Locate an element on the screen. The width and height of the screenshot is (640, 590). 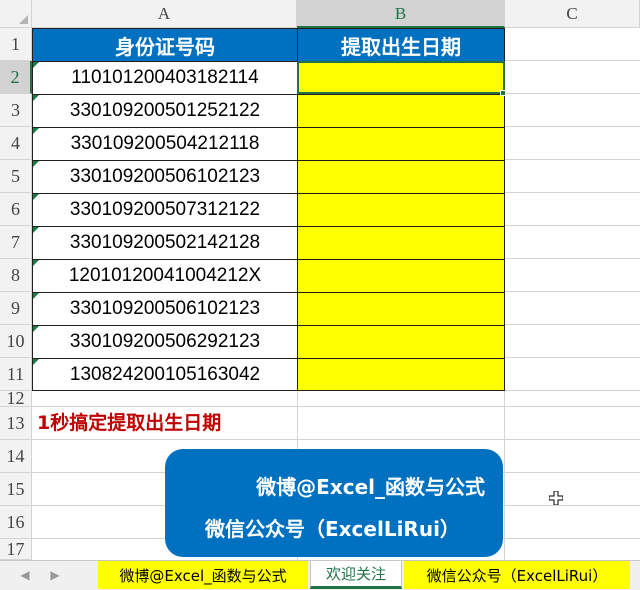
row-header-10: 10 is located at coordinates (16, 341).